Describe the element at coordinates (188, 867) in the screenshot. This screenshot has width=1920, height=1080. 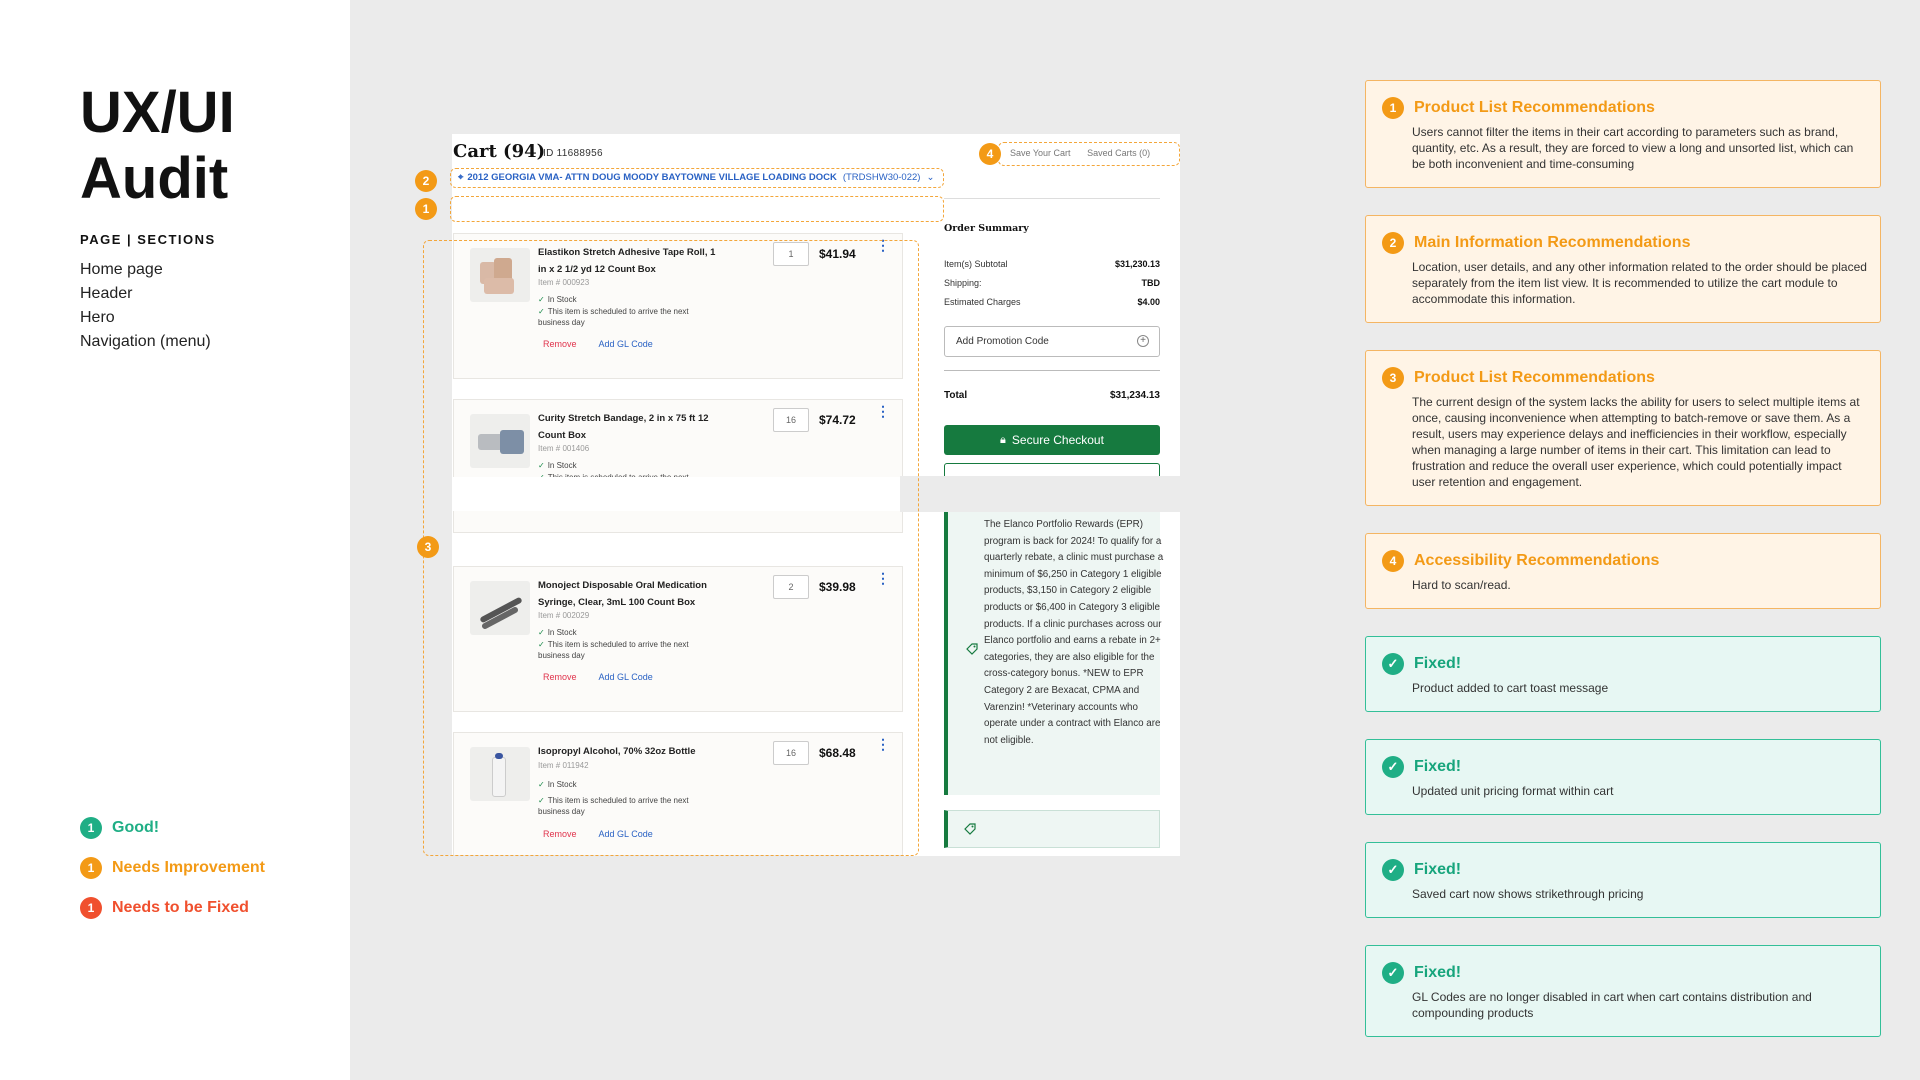
I see `legend-improve-label: Needs Improvement` at that location.